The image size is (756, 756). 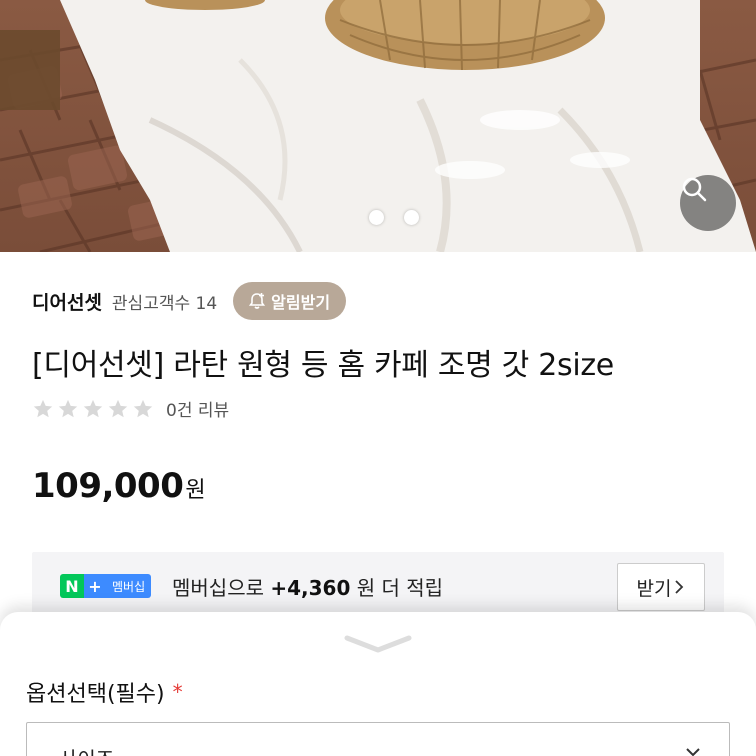 I want to click on notify-button: 알림받기, so click(x=290, y=301).